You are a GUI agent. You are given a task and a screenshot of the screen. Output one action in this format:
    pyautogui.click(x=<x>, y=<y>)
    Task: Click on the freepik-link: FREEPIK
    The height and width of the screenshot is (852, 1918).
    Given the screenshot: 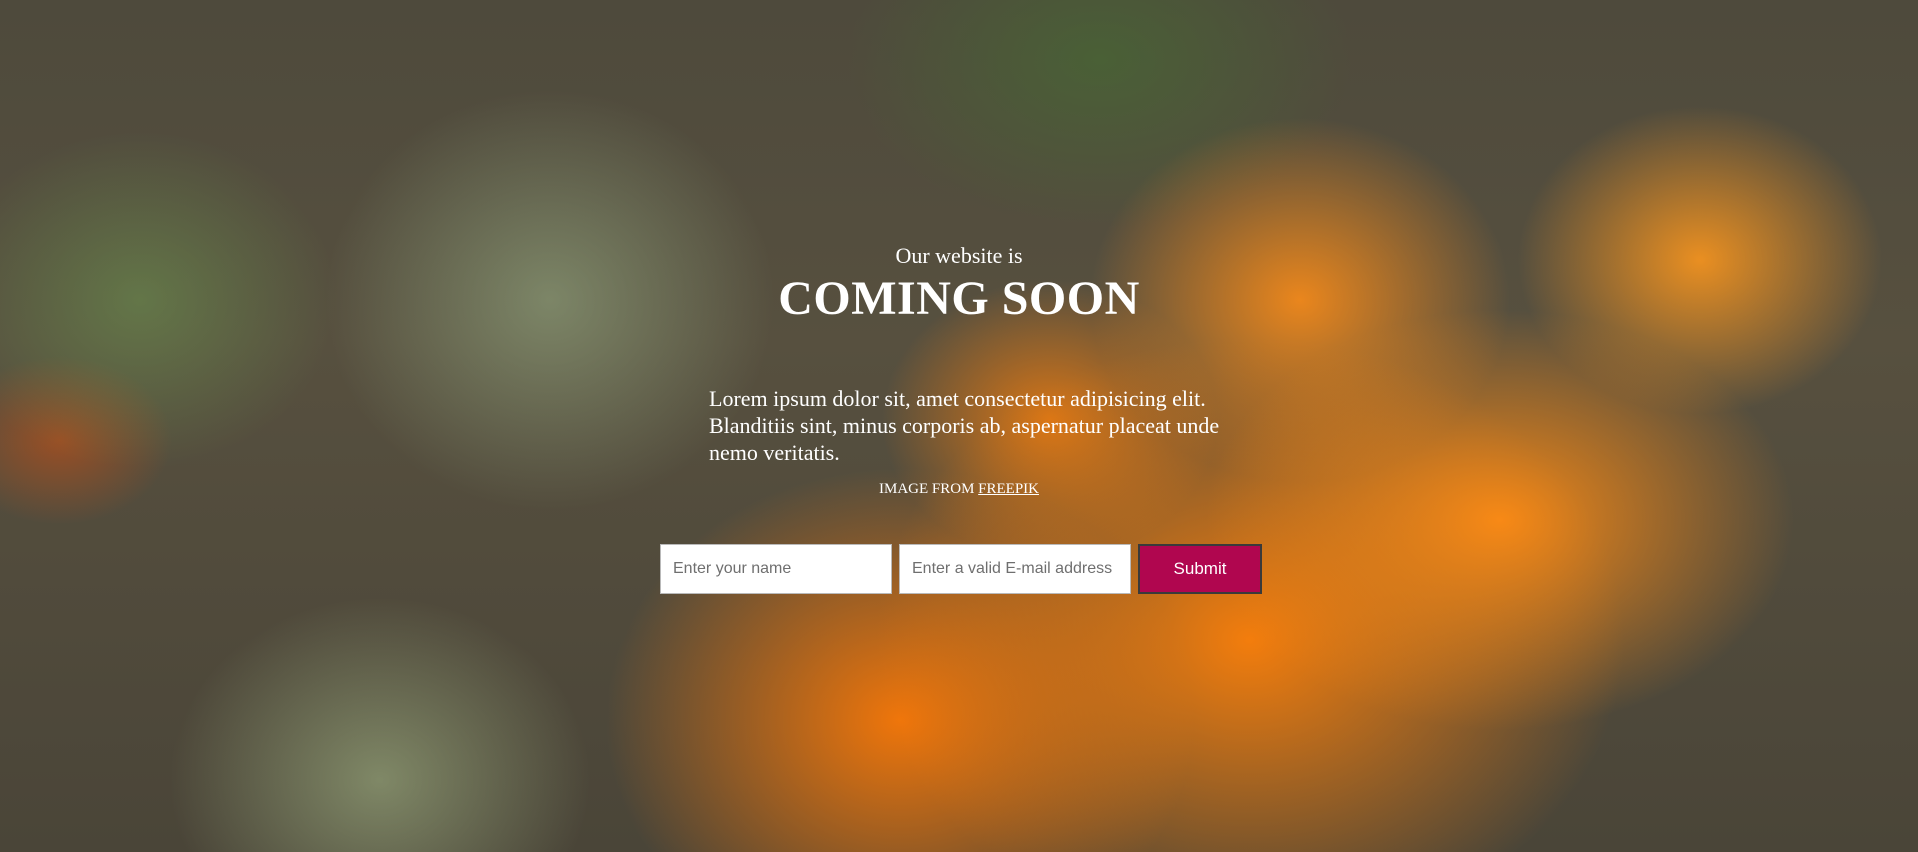 What is the action you would take?
    pyautogui.click(x=1008, y=489)
    